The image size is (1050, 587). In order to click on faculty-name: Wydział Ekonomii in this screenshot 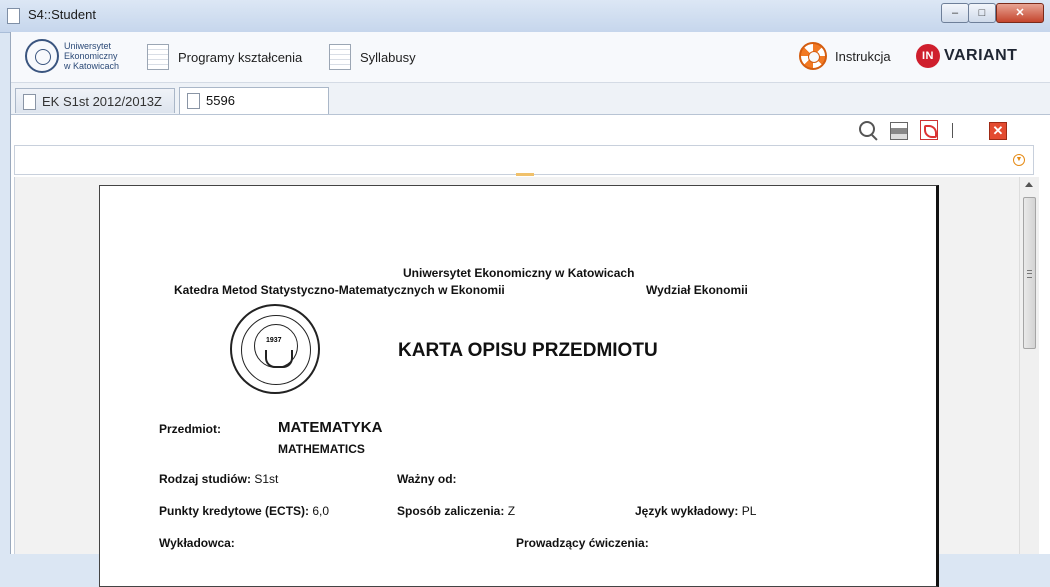, I will do `click(697, 290)`.